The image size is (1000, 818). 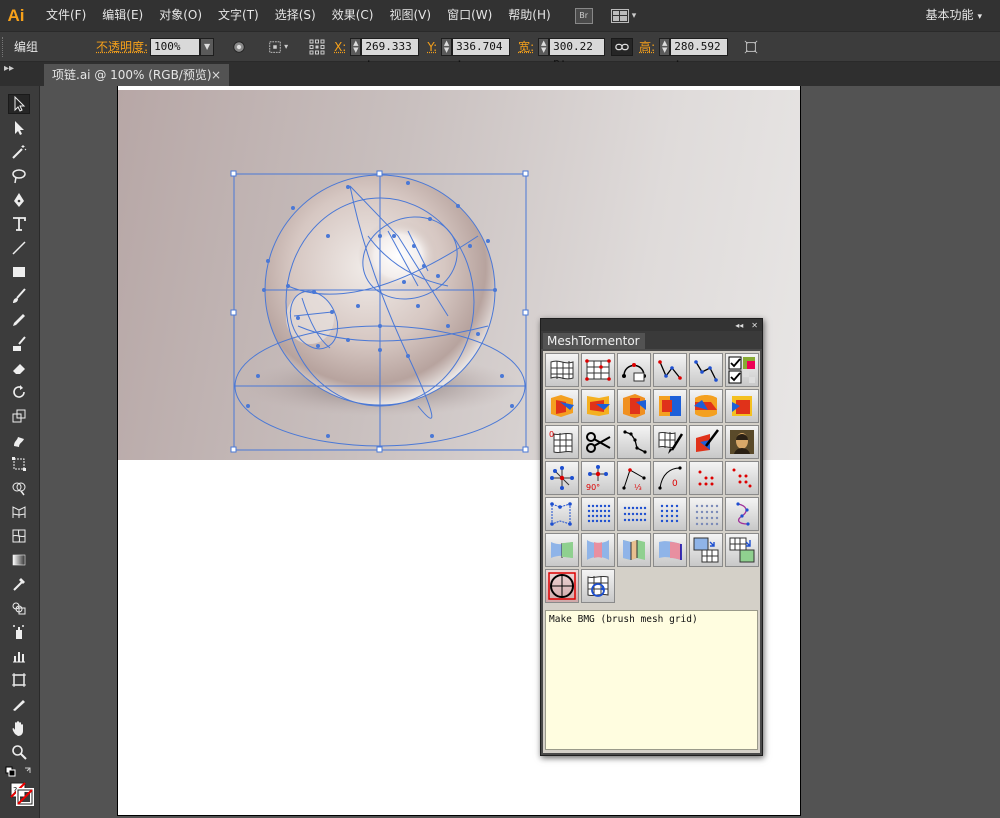 I want to click on magic-wand-tool-icon, so click(x=19, y=152).